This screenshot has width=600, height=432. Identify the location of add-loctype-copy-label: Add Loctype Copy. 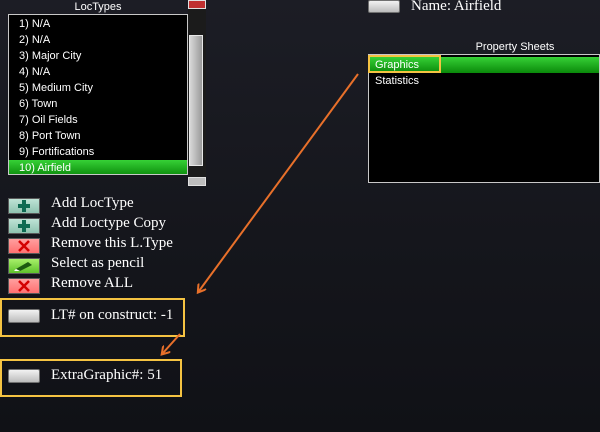
(108, 223).